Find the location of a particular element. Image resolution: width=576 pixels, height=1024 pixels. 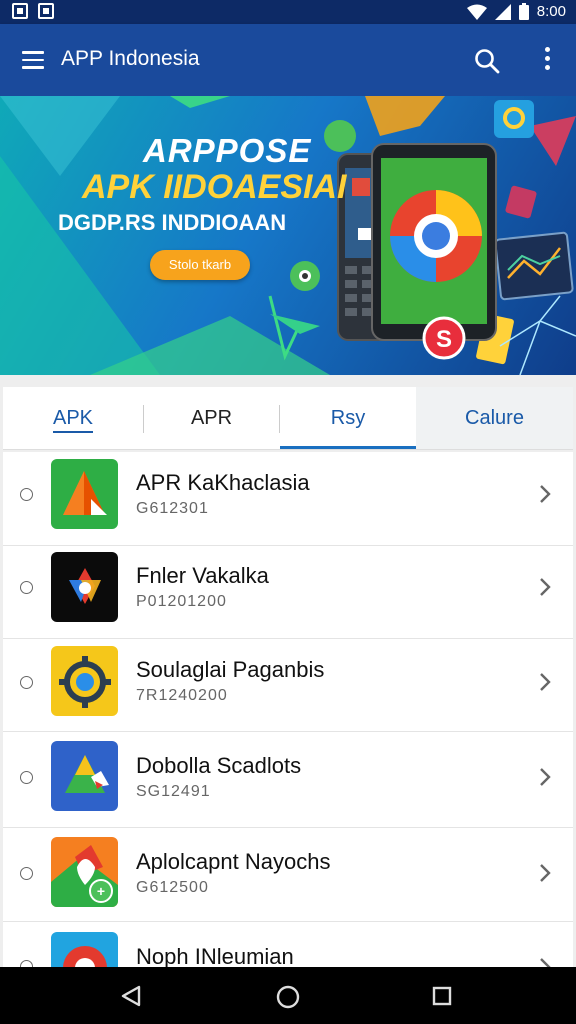

search-icon is located at coordinates (487, 61).